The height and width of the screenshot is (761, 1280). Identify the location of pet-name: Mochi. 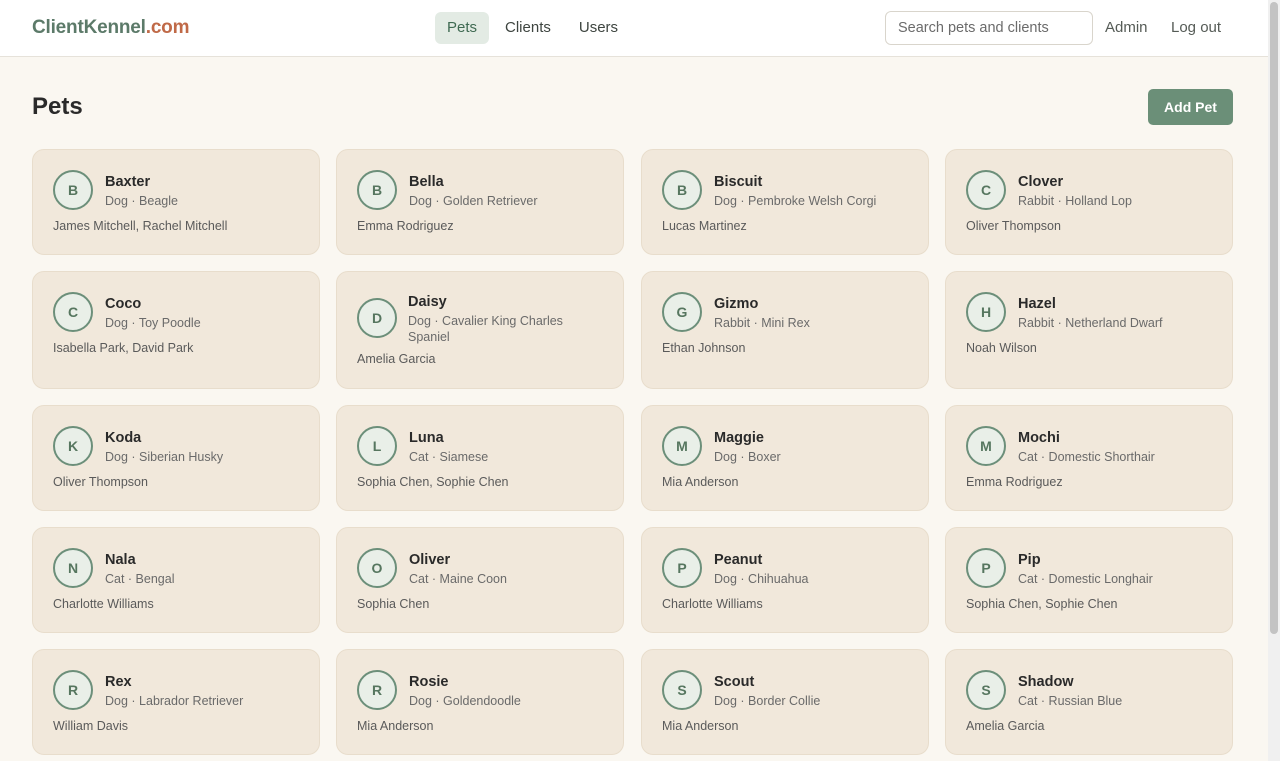
(1039, 438).